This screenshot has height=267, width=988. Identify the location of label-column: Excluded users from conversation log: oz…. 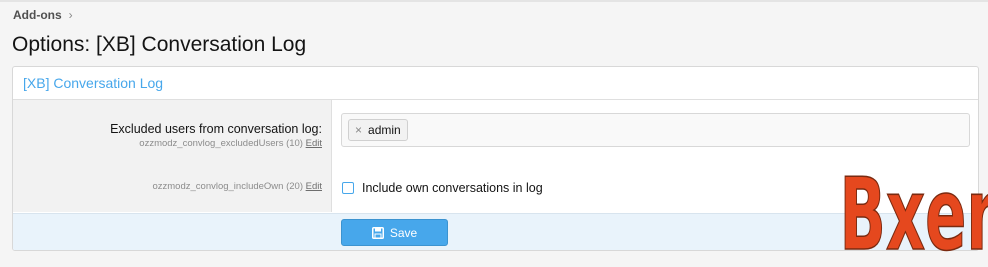
(172, 156).